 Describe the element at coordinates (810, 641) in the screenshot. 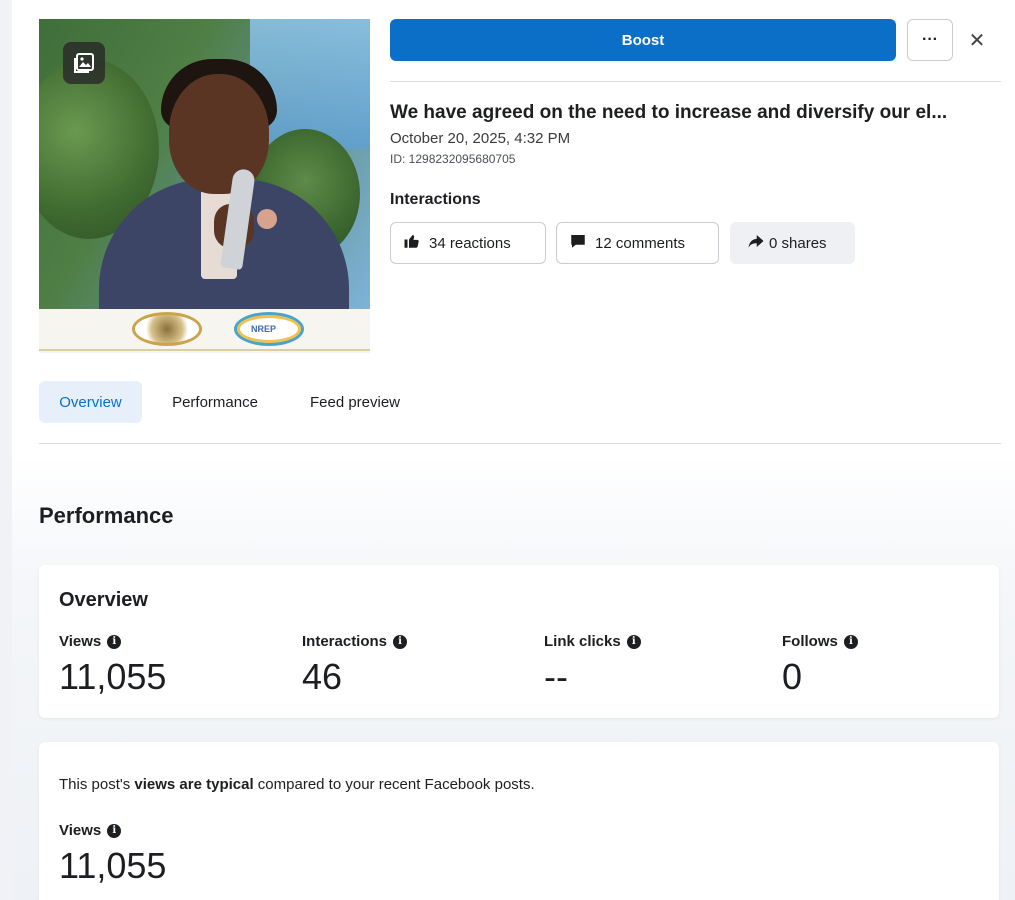

I see `metric-label: Follows` at that location.